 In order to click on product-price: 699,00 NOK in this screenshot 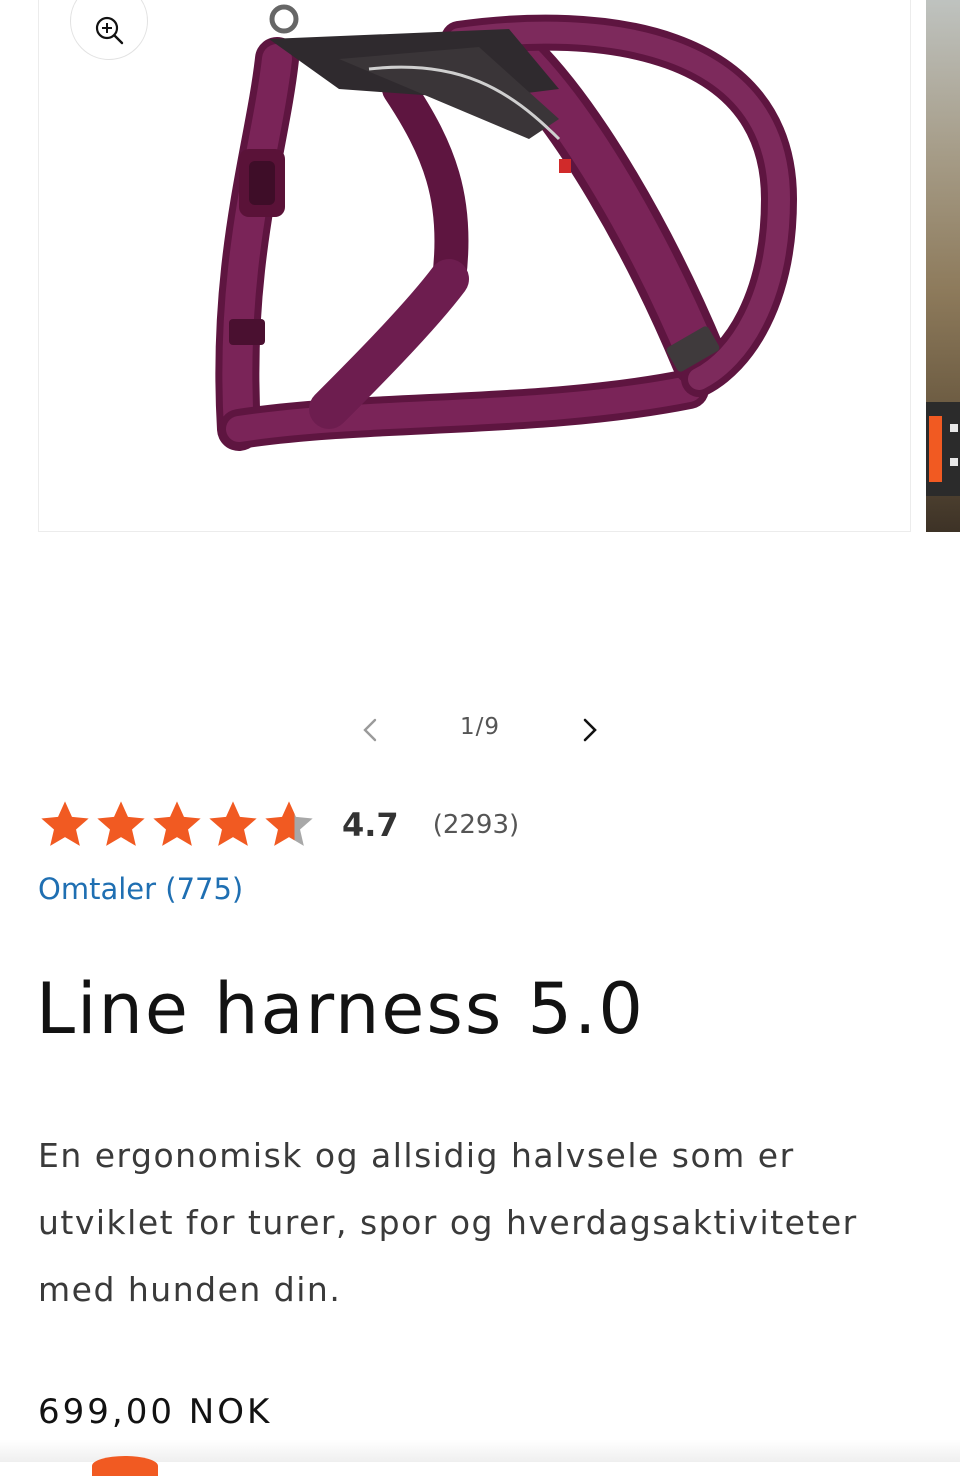, I will do `click(155, 1412)`.